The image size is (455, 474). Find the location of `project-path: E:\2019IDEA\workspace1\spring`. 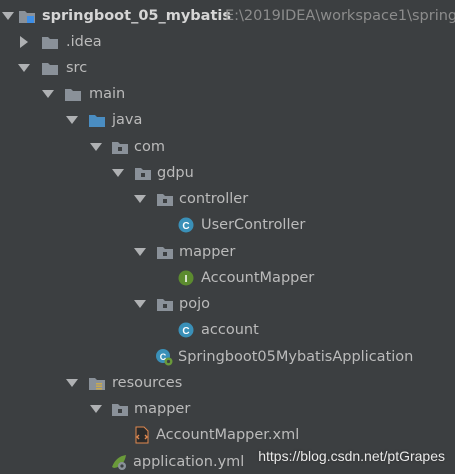

project-path: E:\2019IDEA\workspace1\spring is located at coordinates (340, 16).